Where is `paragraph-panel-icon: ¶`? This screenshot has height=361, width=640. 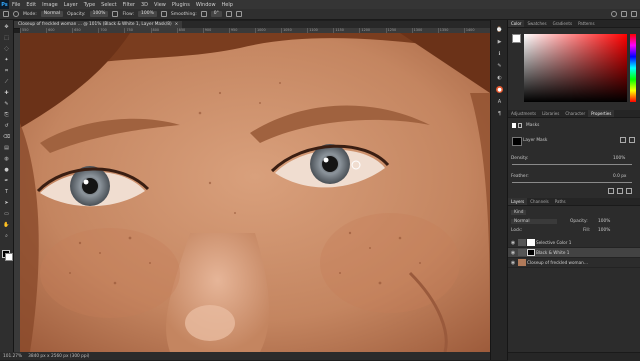 paragraph-panel-icon: ¶ is located at coordinates (499, 113).